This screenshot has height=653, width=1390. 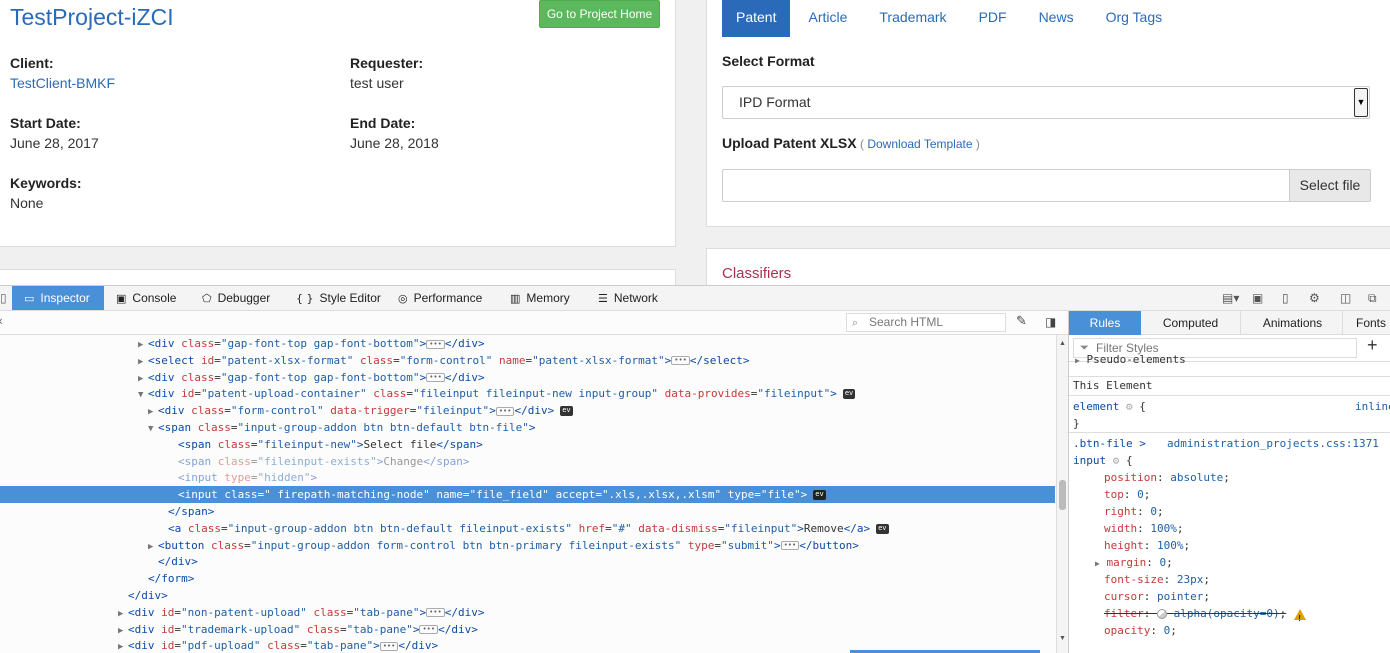 What do you see at coordinates (993, 18) in the screenshot?
I see `tab-pdf: PDF` at bounding box center [993, 18].